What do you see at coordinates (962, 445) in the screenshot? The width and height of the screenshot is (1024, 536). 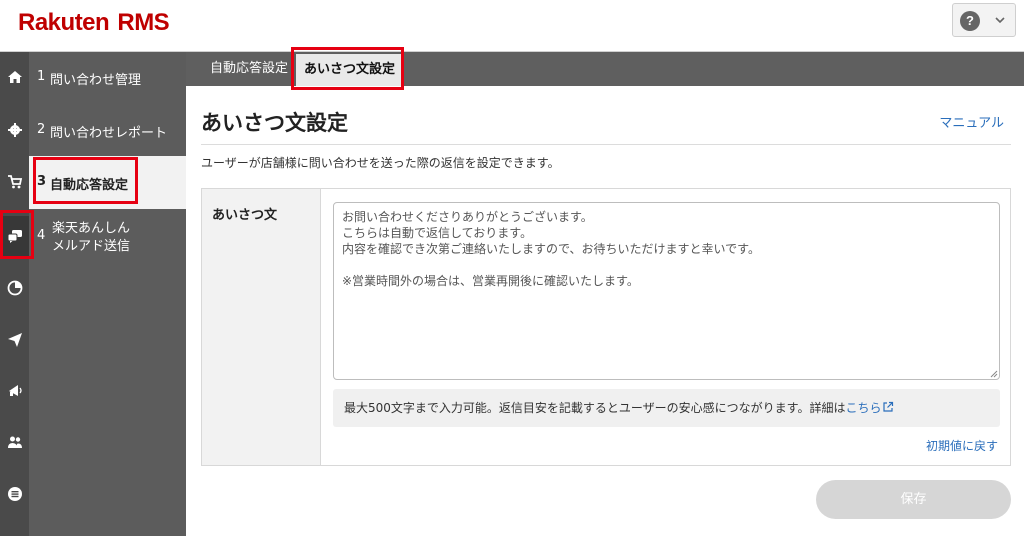 I see `reset-to-default-link: 初期値に戻す` at bounding box center [962, 445].